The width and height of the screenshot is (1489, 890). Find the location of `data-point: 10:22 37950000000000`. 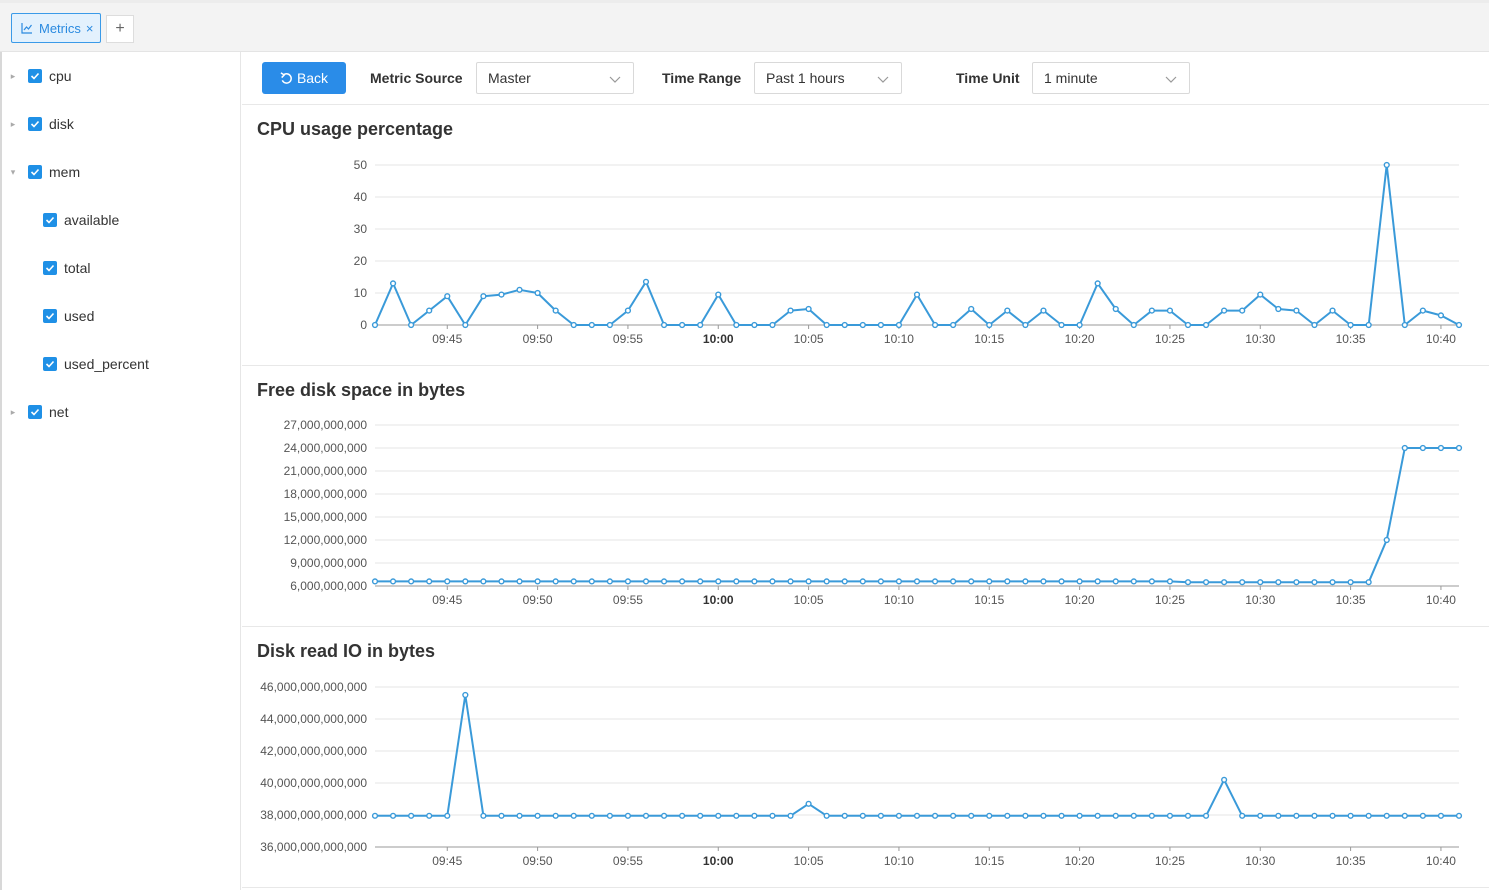

data-point: 10:22 37950000000000 is located at coordinates (1115, 815).